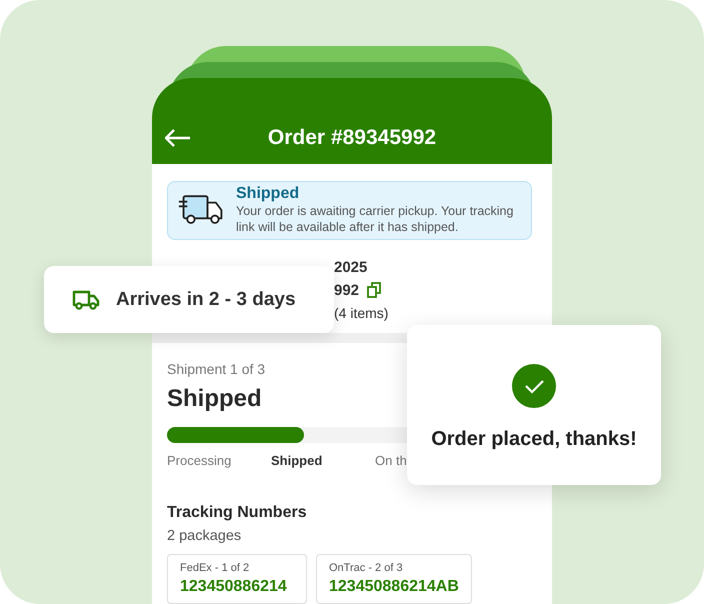 The image size is (704, 604). Describe the element at coordinates (86, 300) in the screenshot. I see `truck-icon` at that location.